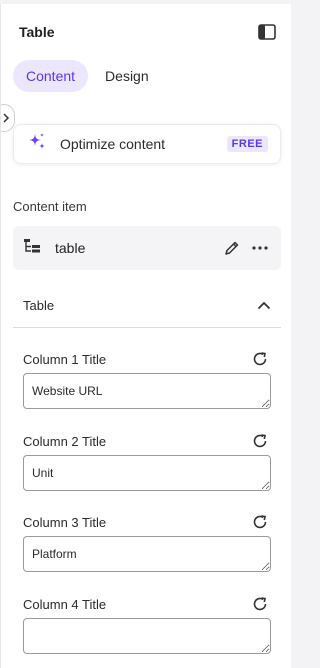  Describe the element at coordinates (50, 206) in the screenshot. I see `content-item-heading: Content item` at that location.